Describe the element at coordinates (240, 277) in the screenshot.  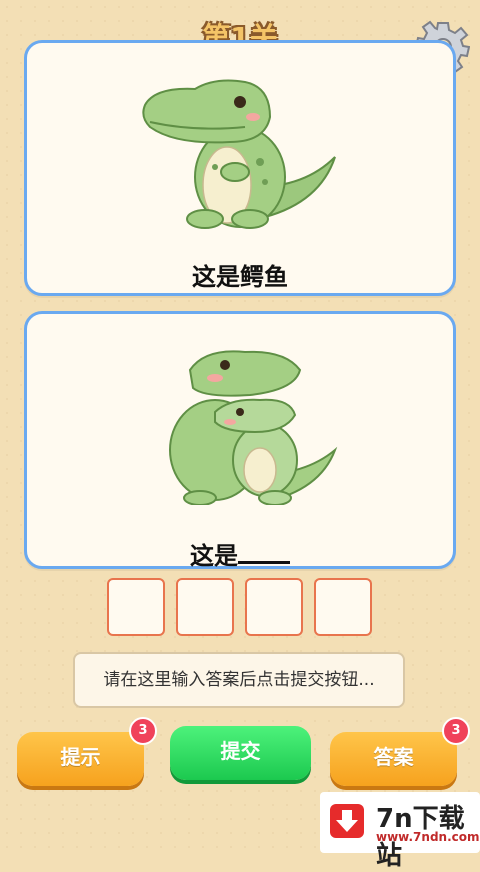
I see `card-1-caption: 这是鳄鱼` at that location.